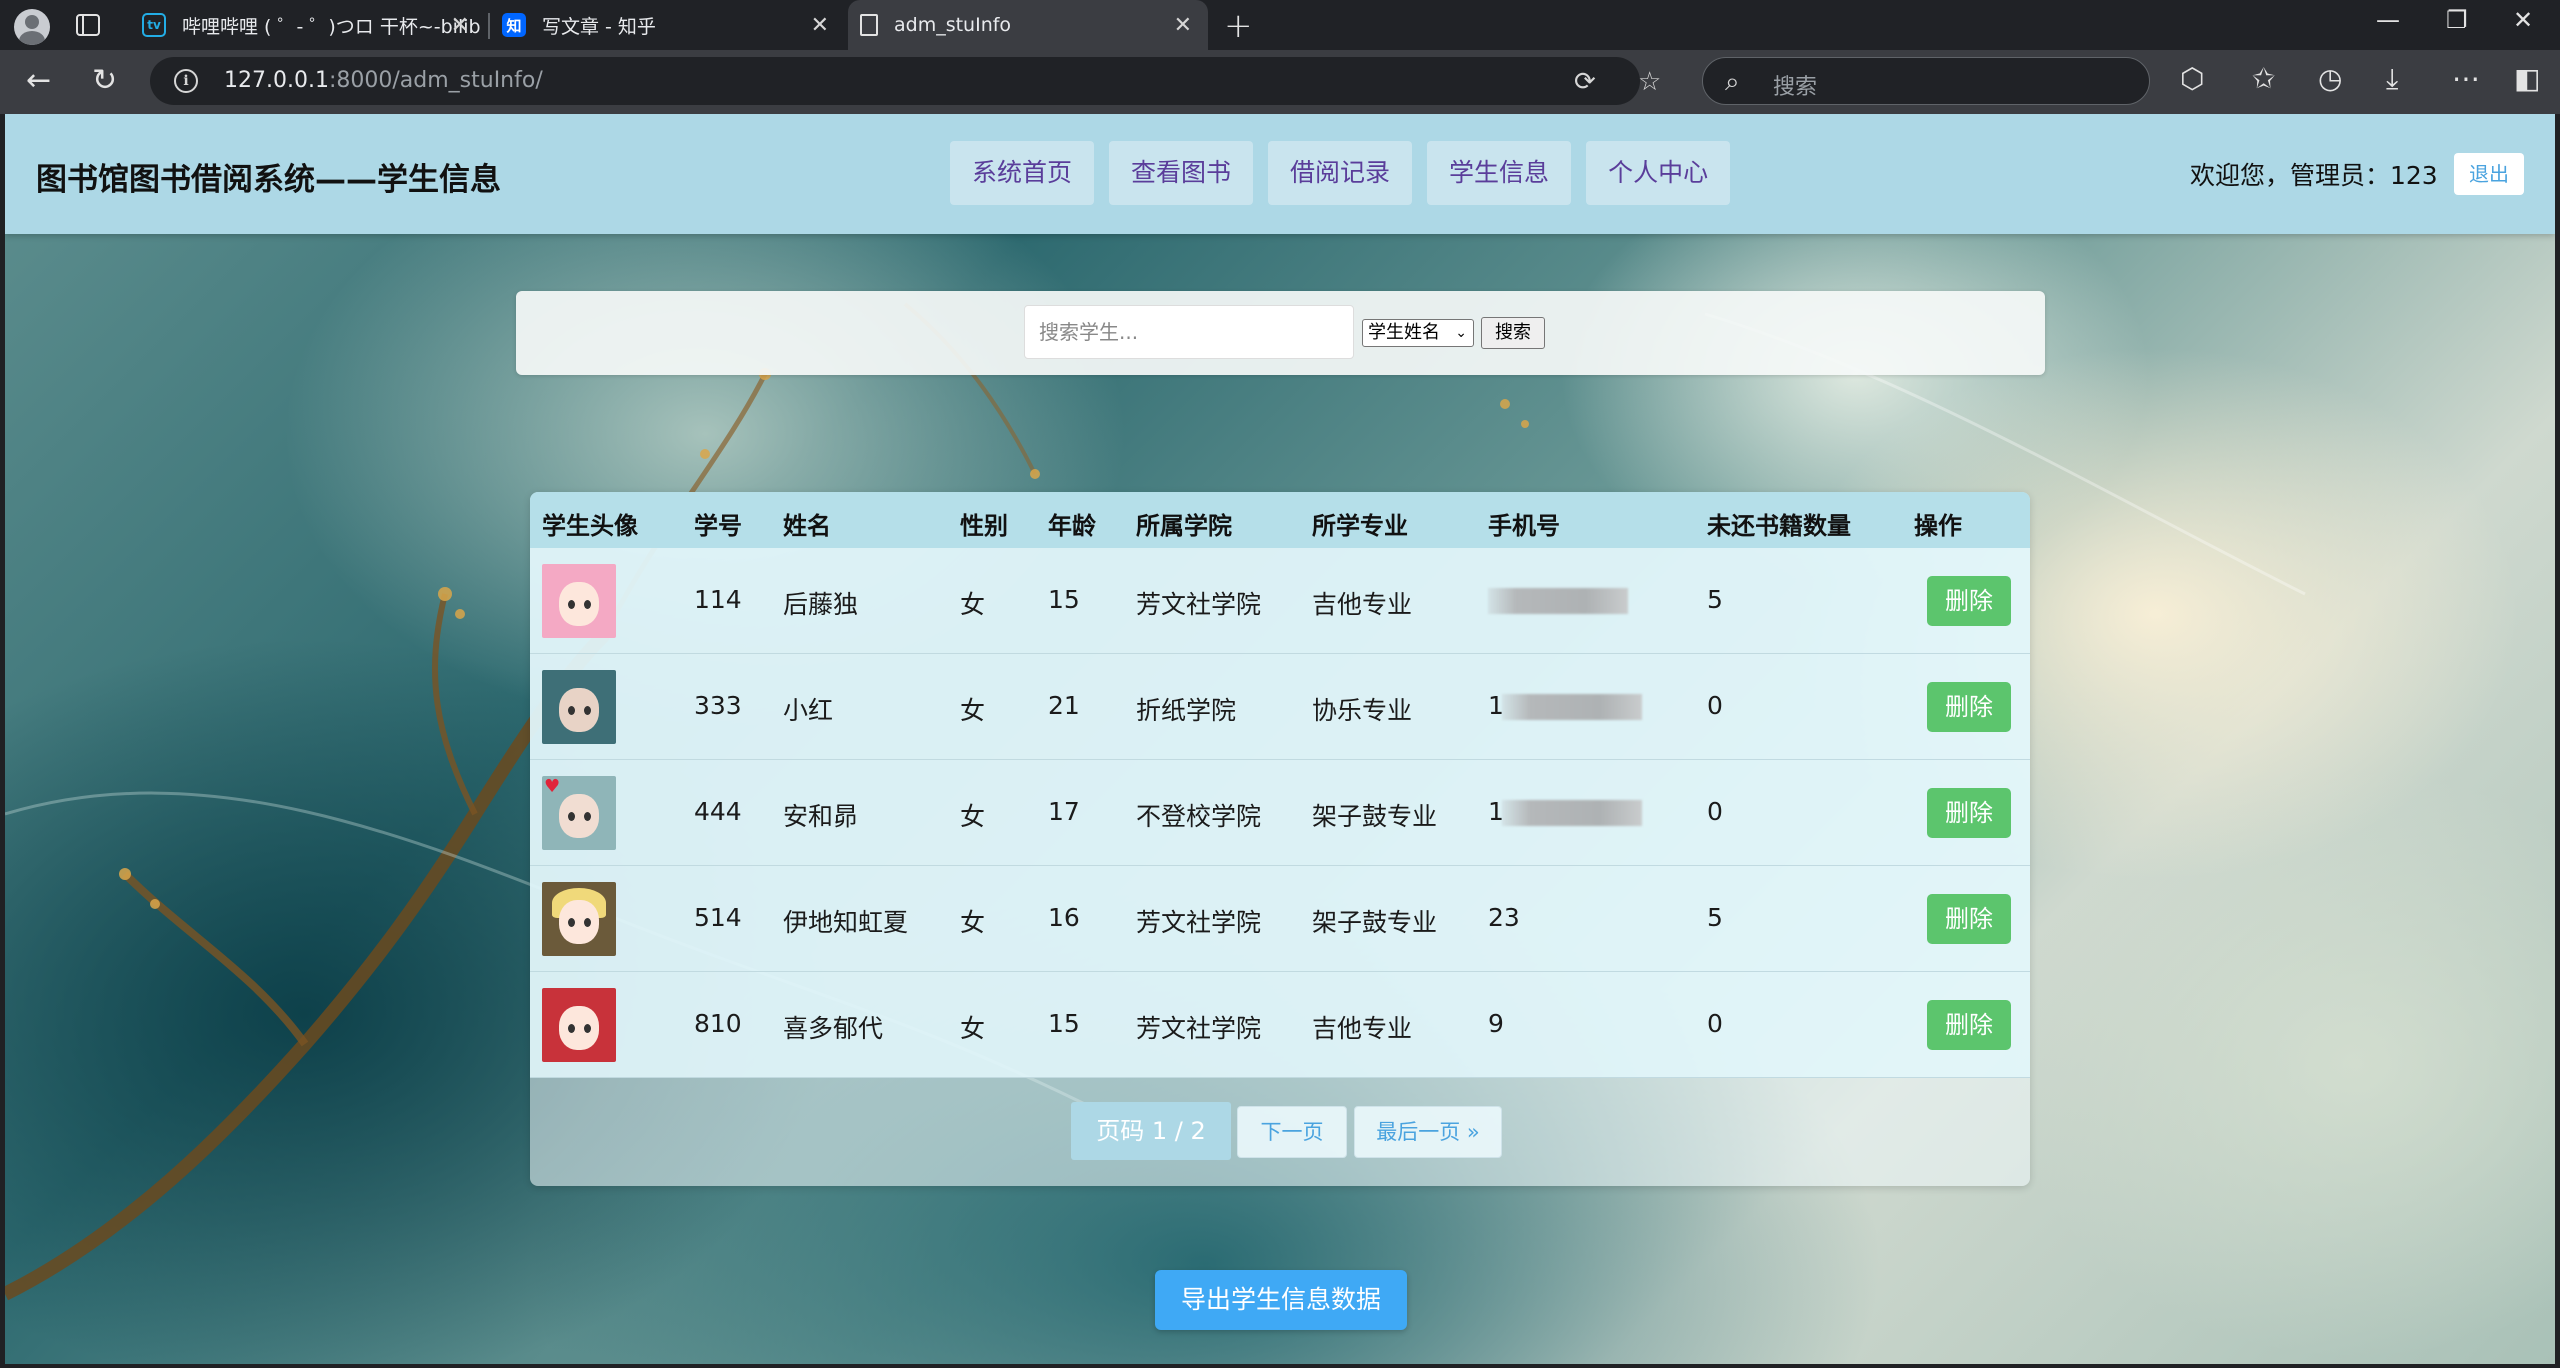  What do you see at coordinates (435, 80) in the screenshot?
I see `url-path: :8000/adm_stuInfo/` at bounding box center [435, 80].